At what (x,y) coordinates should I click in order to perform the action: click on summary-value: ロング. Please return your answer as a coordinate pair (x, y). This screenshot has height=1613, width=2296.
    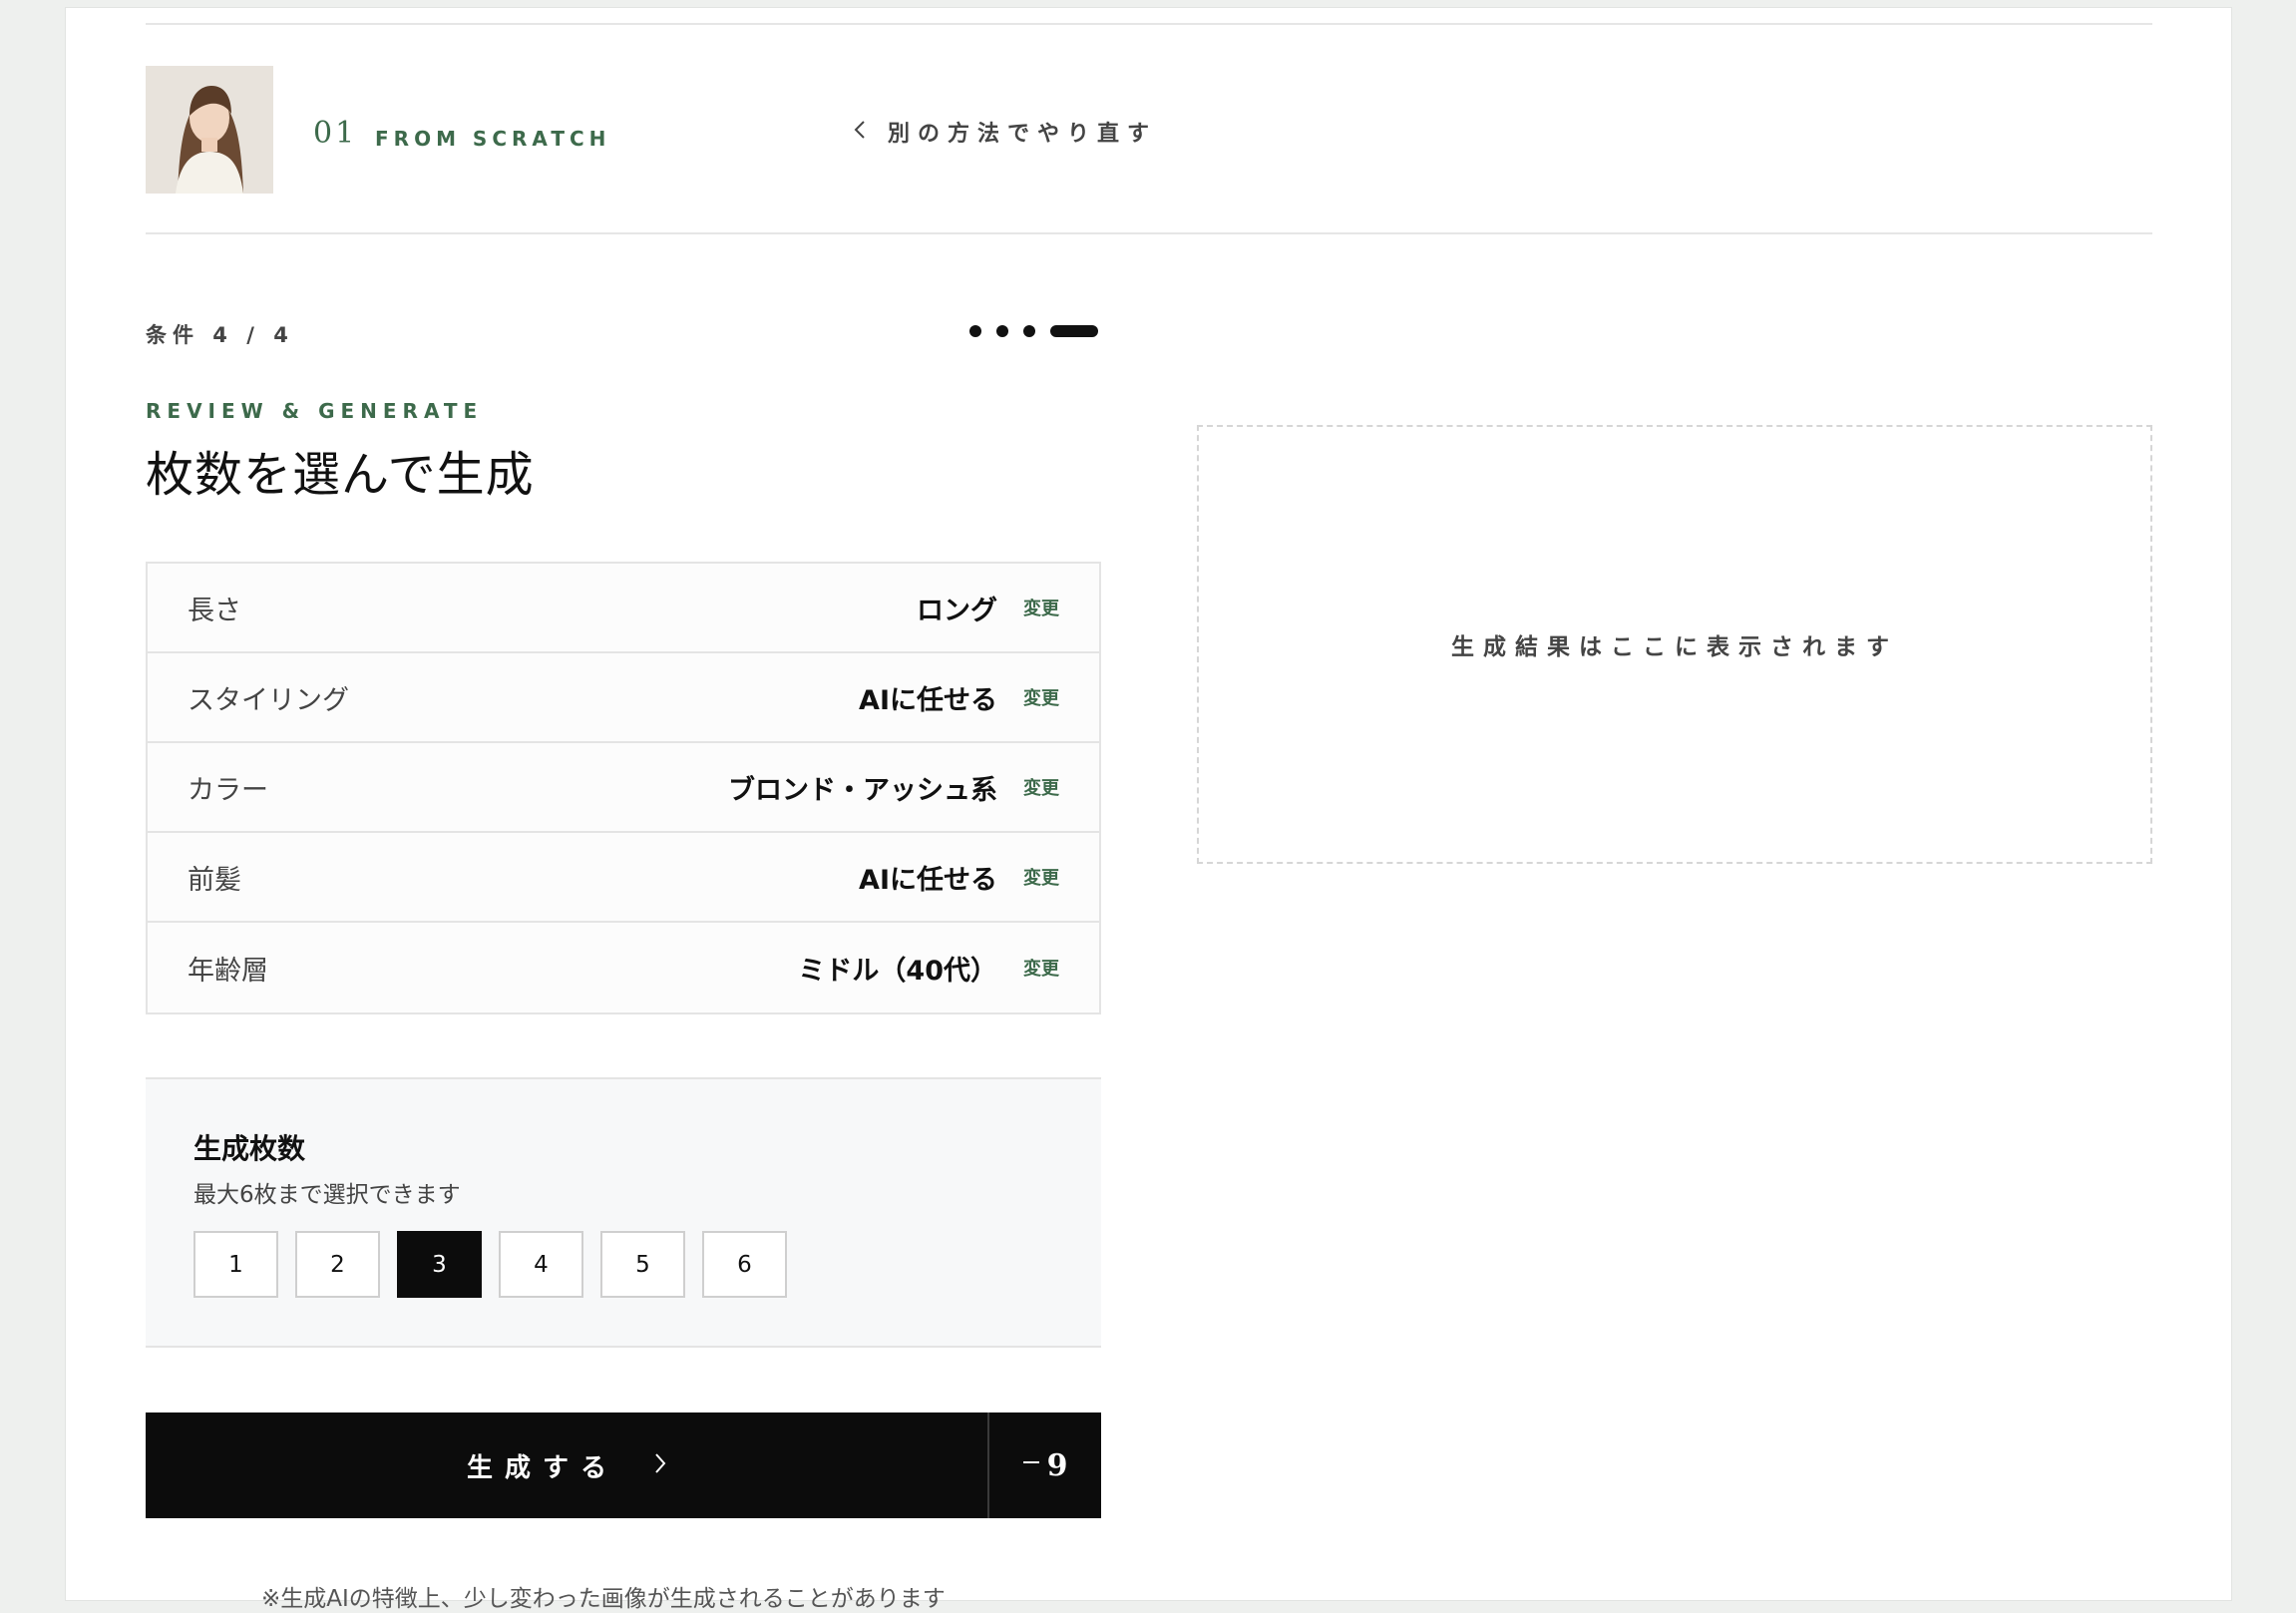
    Looking at the image, I should click on (957, 610).